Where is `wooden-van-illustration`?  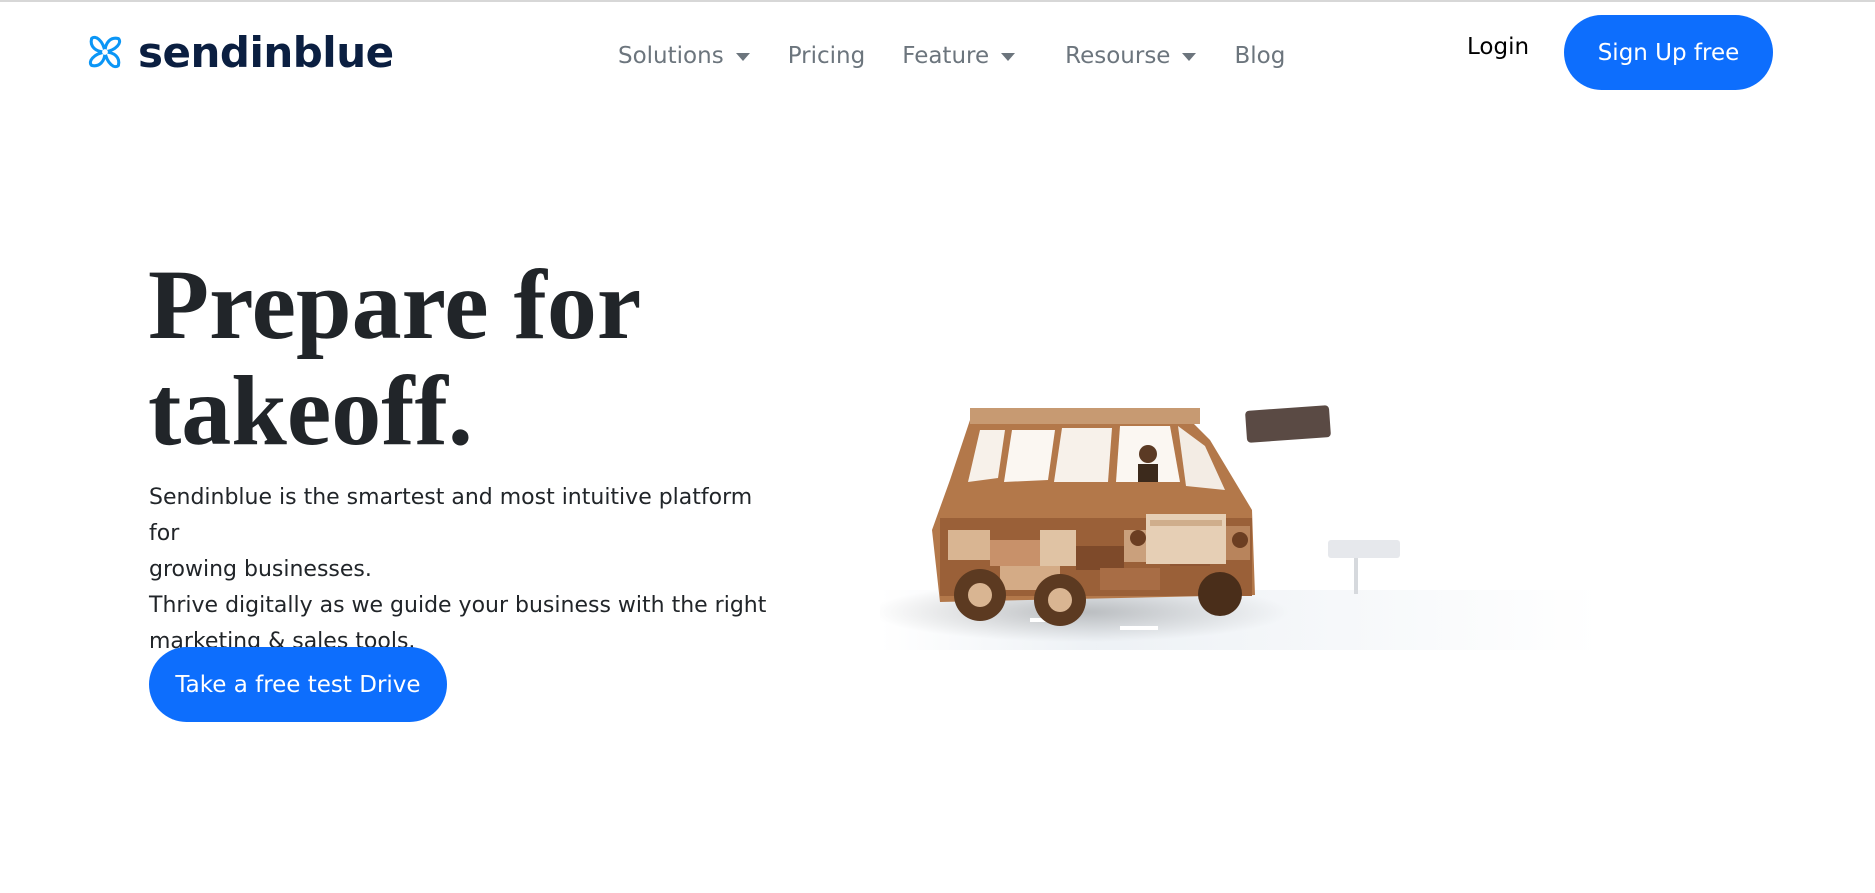 wooden-van-illustration is located at coordinates (1240, 527).